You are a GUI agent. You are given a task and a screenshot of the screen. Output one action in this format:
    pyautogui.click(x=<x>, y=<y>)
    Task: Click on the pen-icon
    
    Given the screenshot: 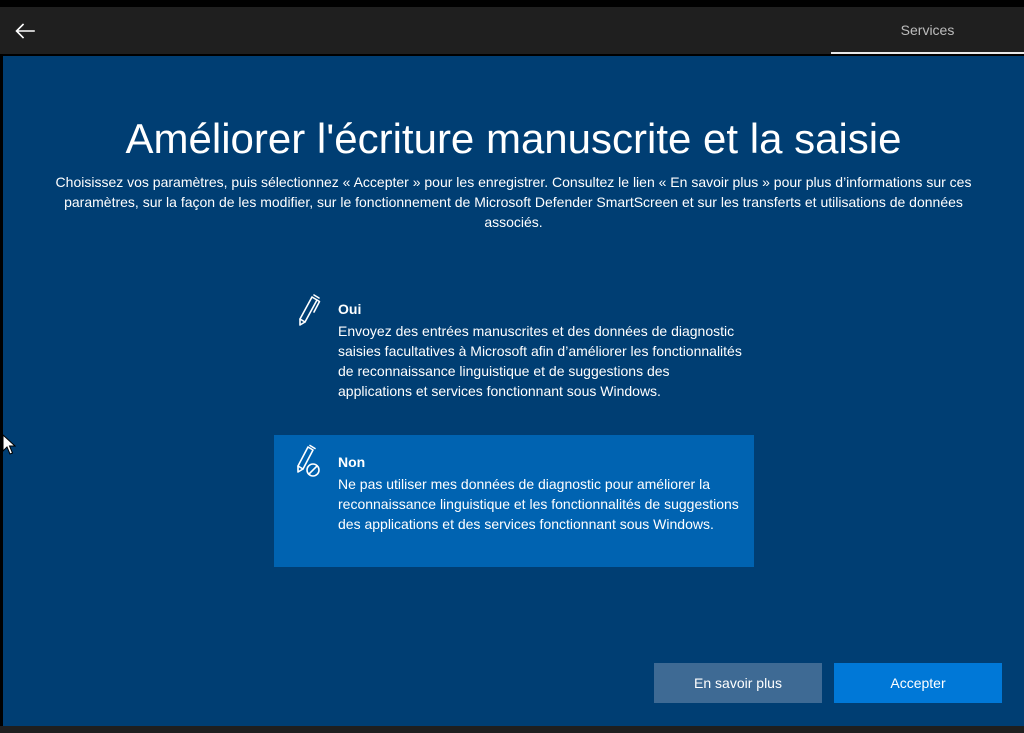 What is the action you would take?
    pyautogui.click(x=310, y=310)
    